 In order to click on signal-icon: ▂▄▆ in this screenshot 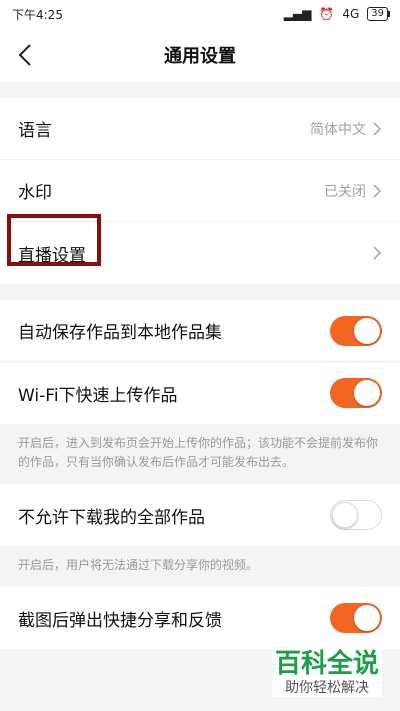, I will do `click(297, 14)`.